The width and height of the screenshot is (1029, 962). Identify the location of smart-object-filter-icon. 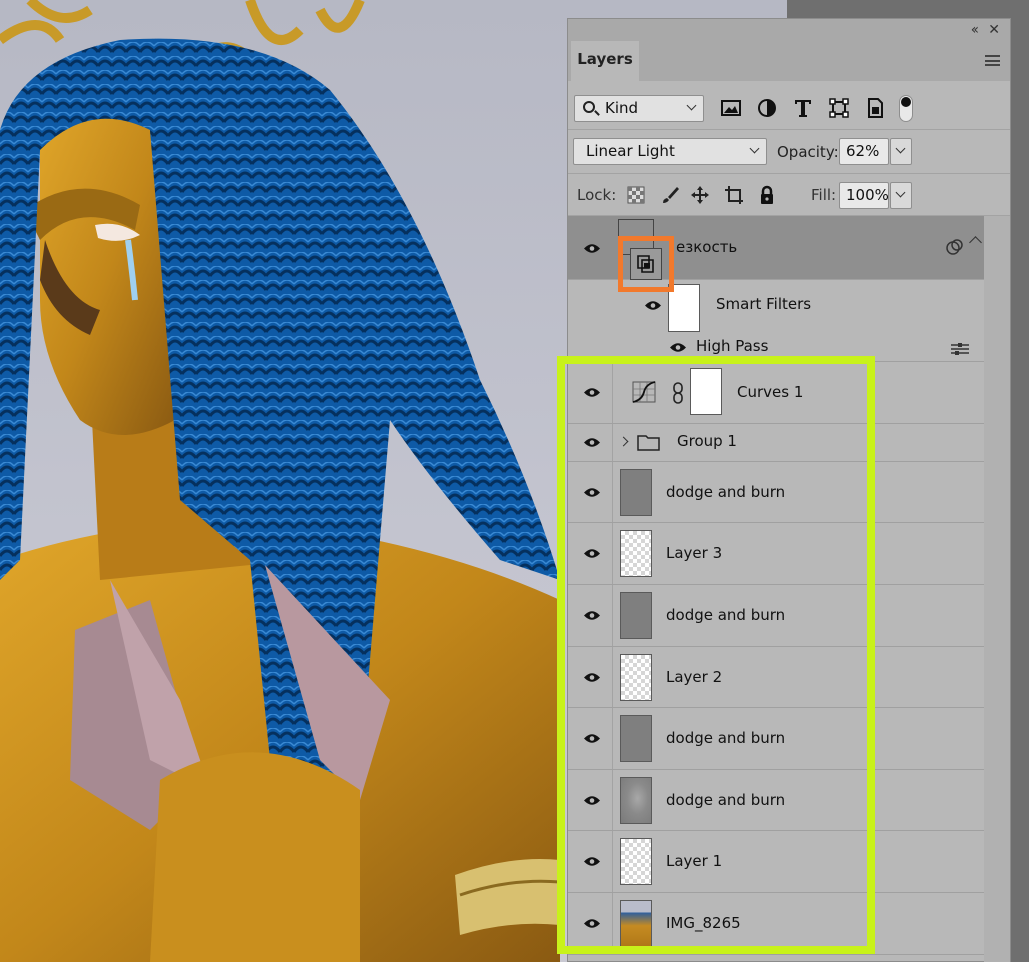
(875, 108).